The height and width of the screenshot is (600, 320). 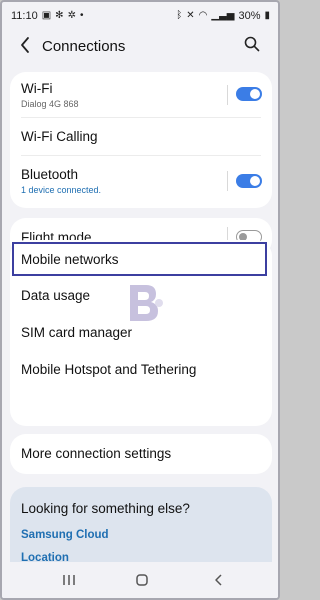 What do you see at coordinates (249, 94) in the screenshot?
I see `wifi-toggle` at bounding box center [249, 94].